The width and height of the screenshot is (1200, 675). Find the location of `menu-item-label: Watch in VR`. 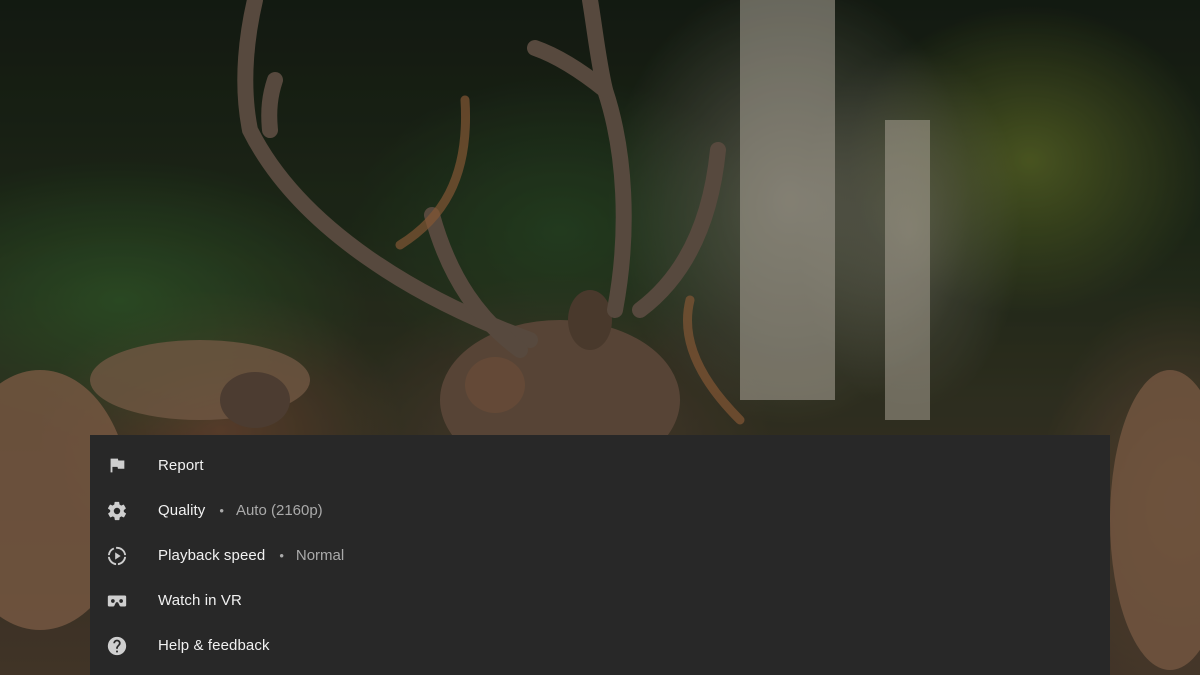

menu-item-label: Watch in VR is located at coordinates (200, 600).